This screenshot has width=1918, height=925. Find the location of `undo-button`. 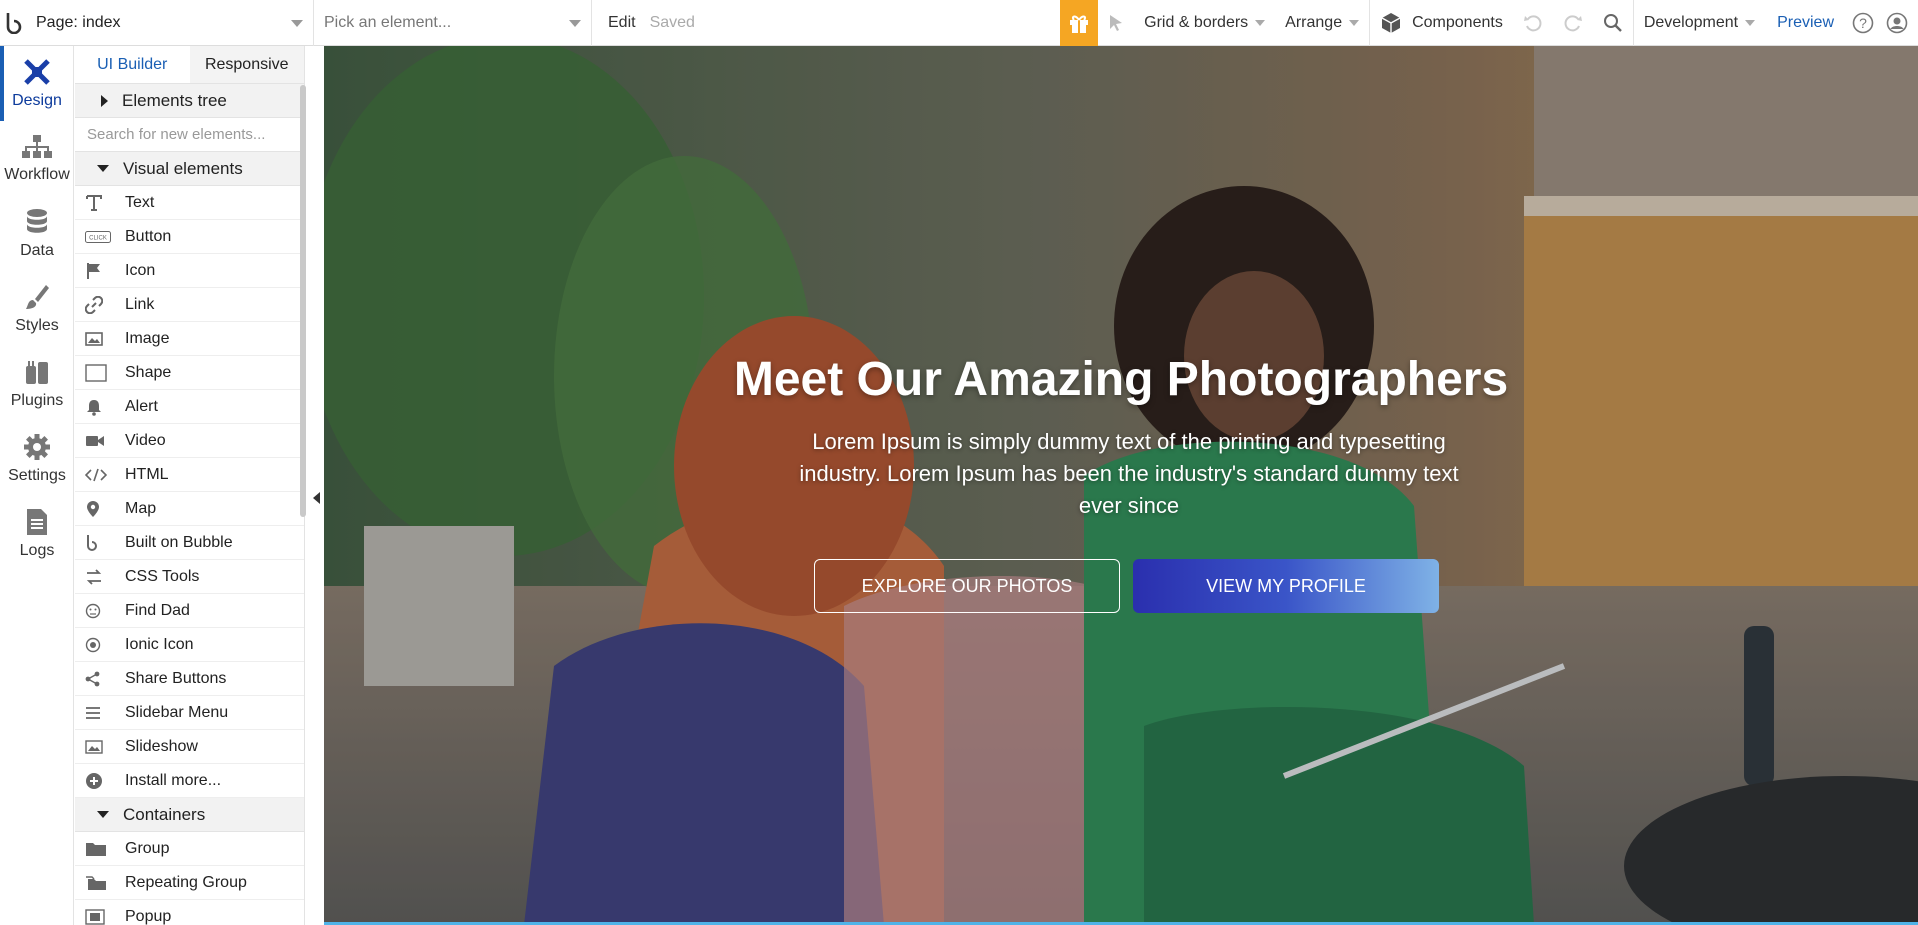

undo-button is located at coordinates (1533, 23).